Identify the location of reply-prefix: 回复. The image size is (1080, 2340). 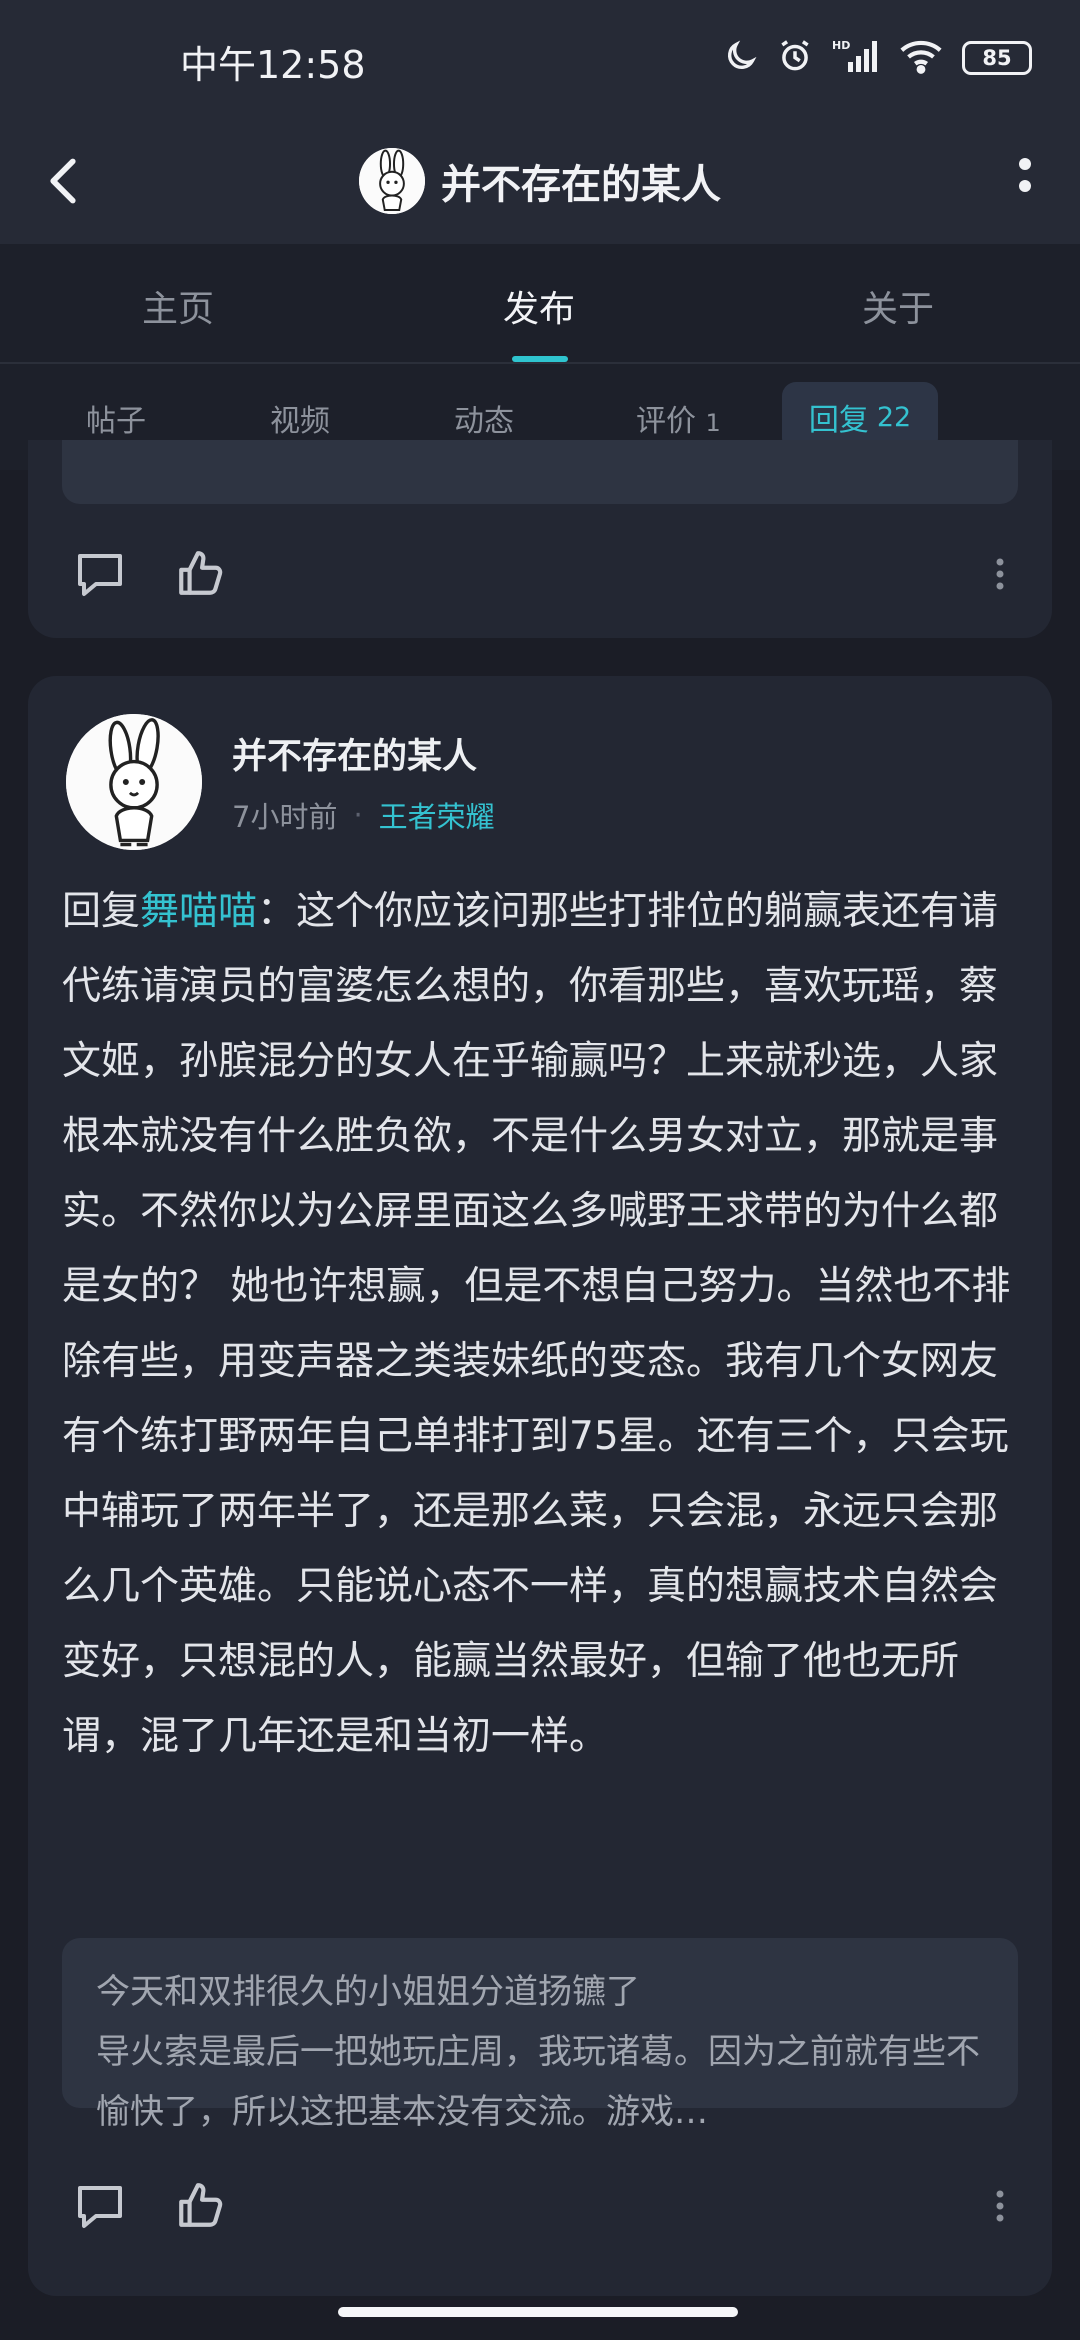
(101, 911).